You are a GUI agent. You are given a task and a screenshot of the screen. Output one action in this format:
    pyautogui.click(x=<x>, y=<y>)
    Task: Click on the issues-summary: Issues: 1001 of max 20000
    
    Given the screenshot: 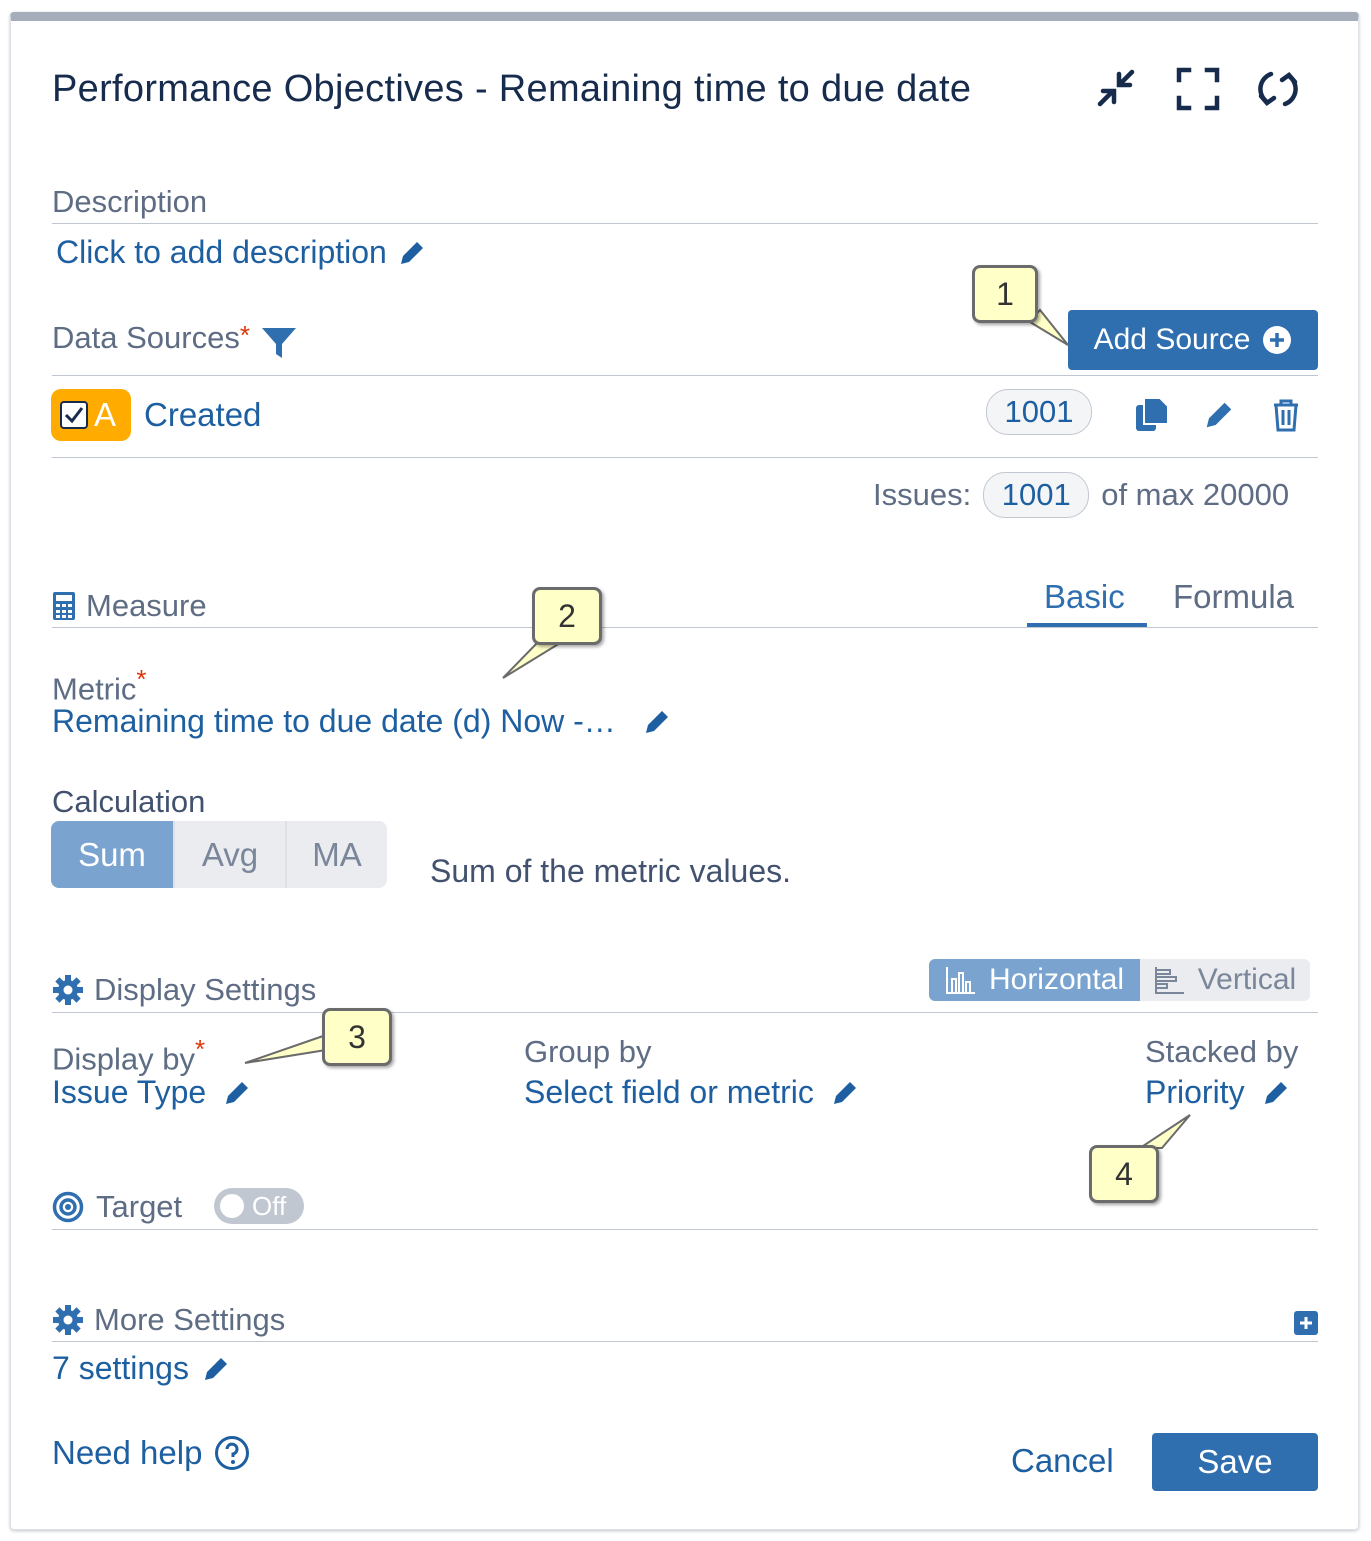 What is the action you would take?
    pyautogui.click(x=1081, y=495)
    